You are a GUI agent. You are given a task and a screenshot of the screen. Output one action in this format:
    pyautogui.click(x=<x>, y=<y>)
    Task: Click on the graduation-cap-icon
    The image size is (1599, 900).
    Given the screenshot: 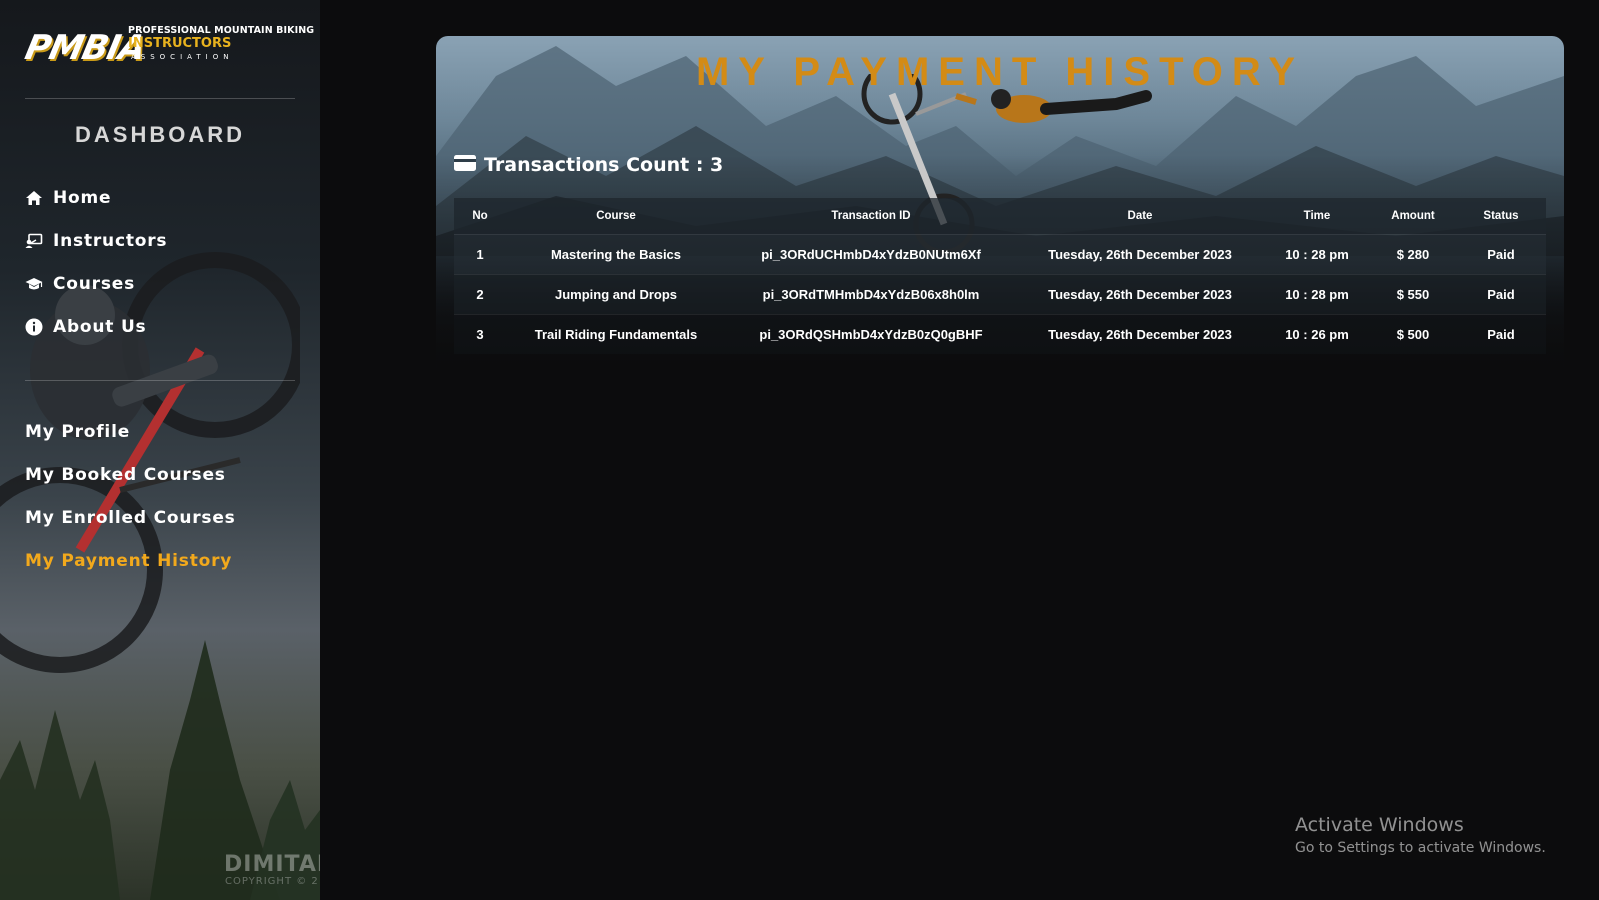 What is the action you would take?
    pyautogui.click(x=34, y=284)
    